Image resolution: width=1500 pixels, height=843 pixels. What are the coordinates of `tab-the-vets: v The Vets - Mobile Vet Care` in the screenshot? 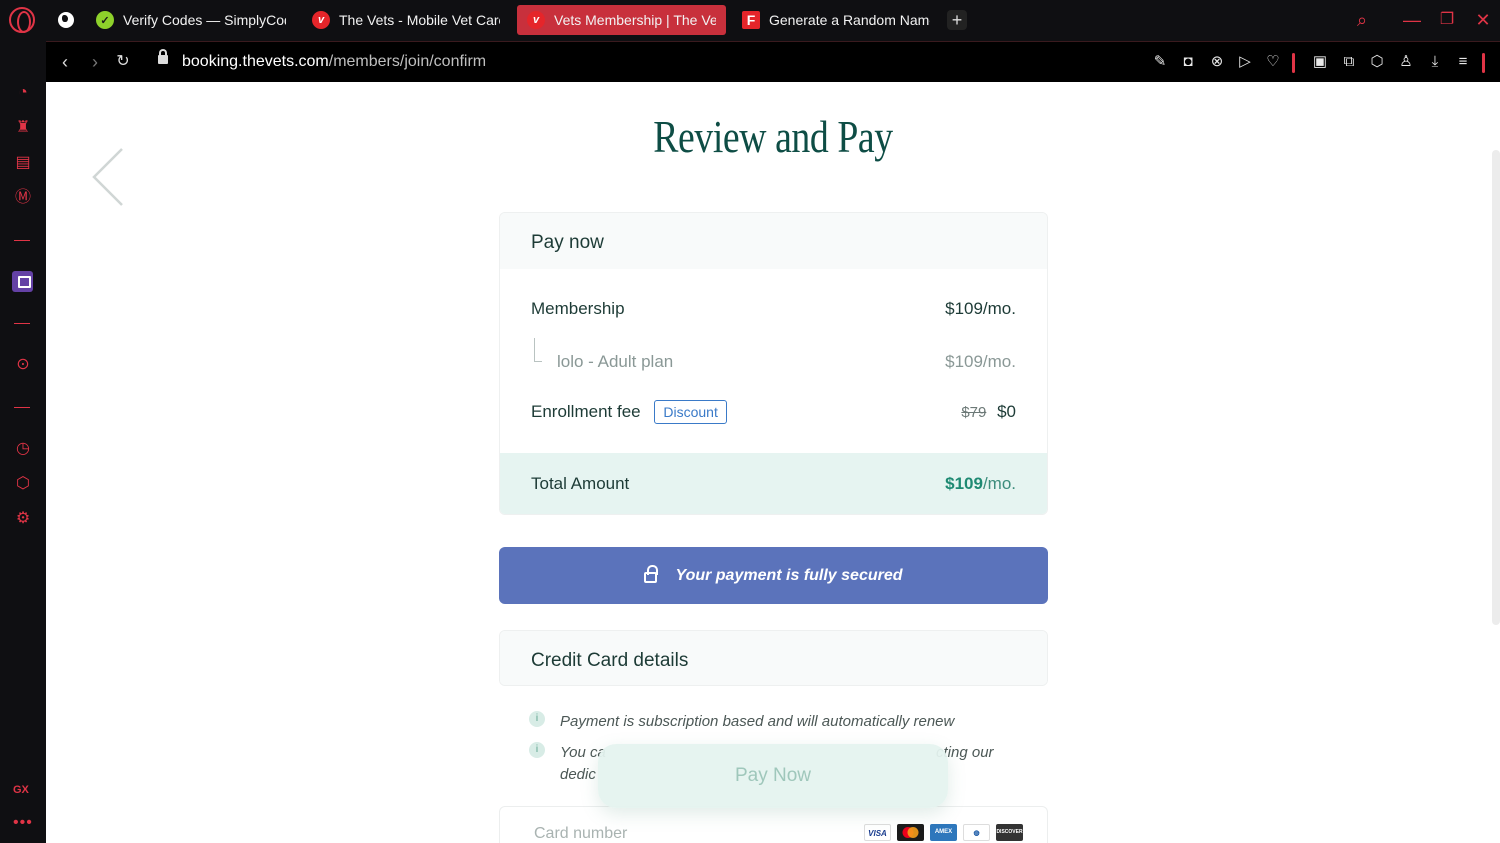 It's located at (406, 20).